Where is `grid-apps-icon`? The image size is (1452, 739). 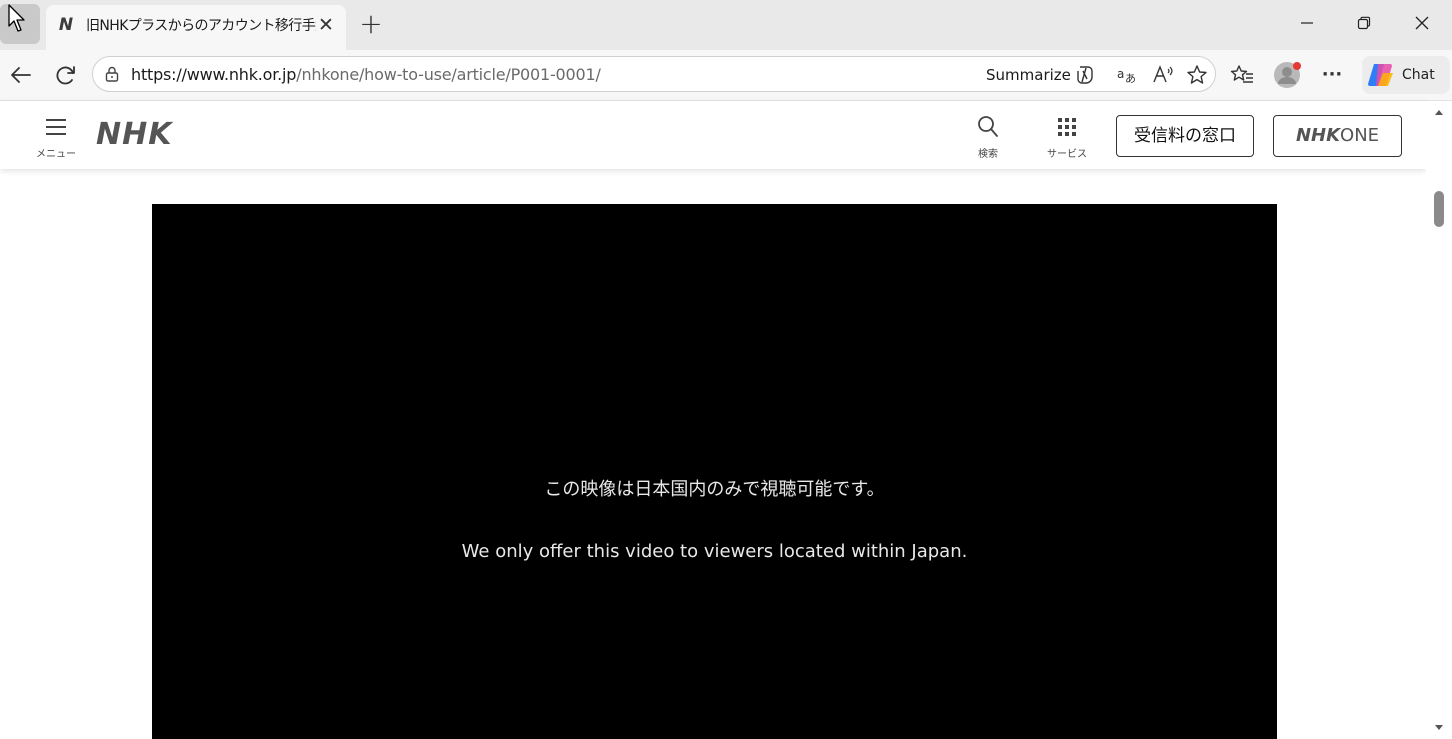 grid-apps-icon is located at coordinates (1067, 127).